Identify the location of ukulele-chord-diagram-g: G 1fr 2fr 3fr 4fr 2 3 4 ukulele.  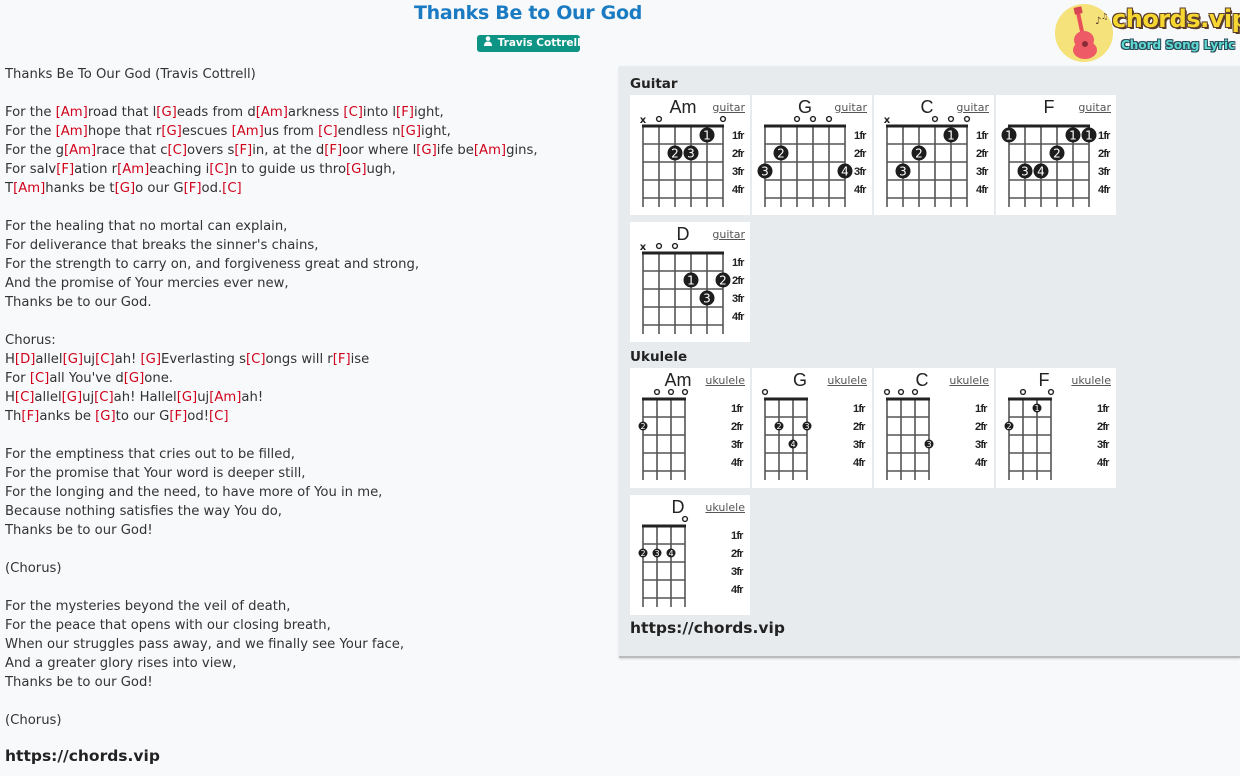
(812, 428).